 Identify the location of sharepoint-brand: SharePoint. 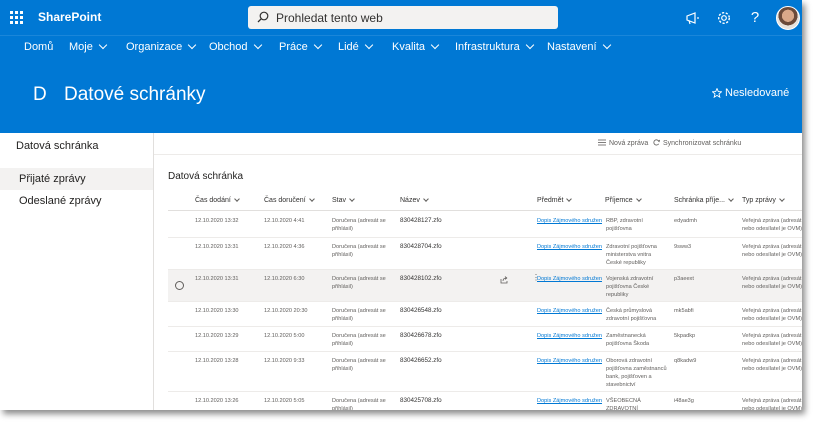
(69, 17).